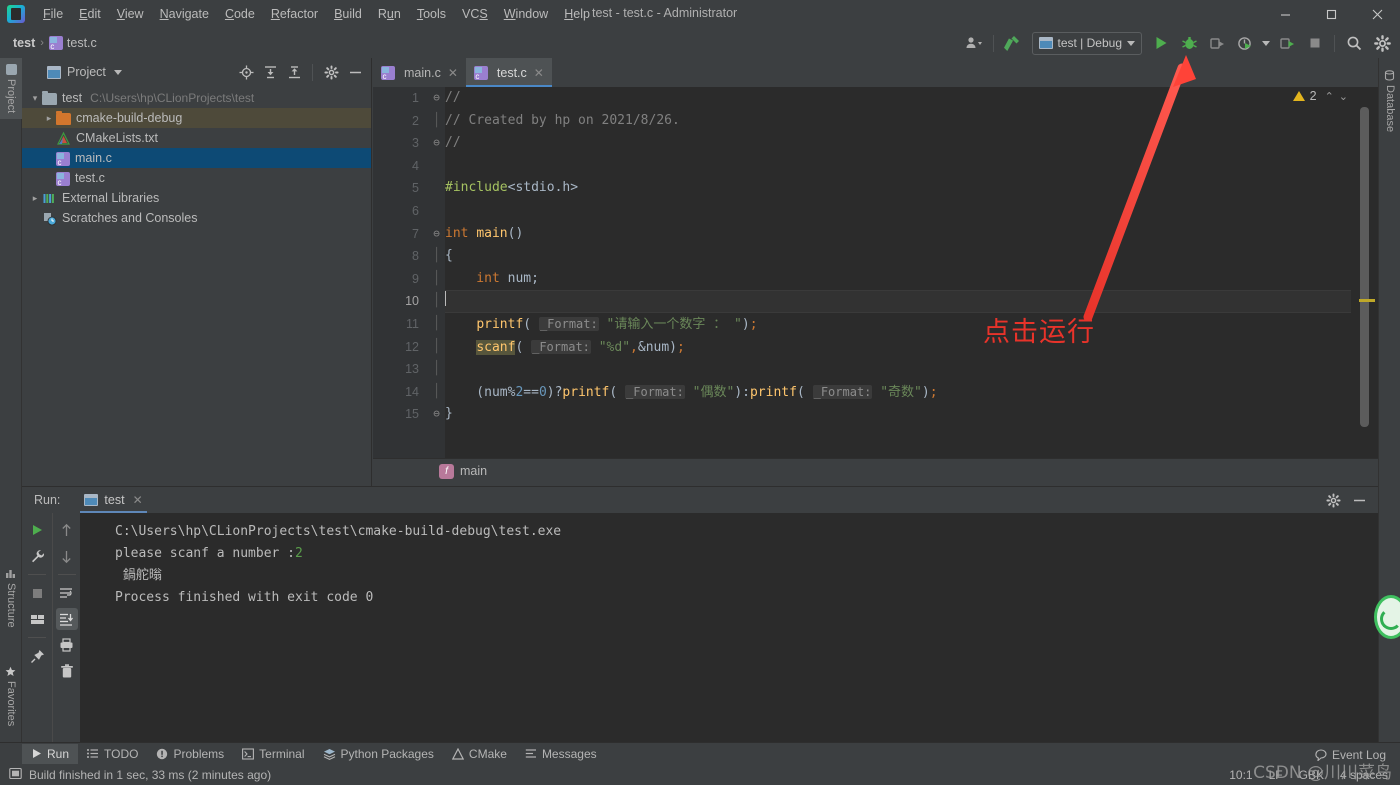 Image resolution: width=1400 pixels, height=785 pixels. I want to click on menu-edit: Edit, so click(90, 14).